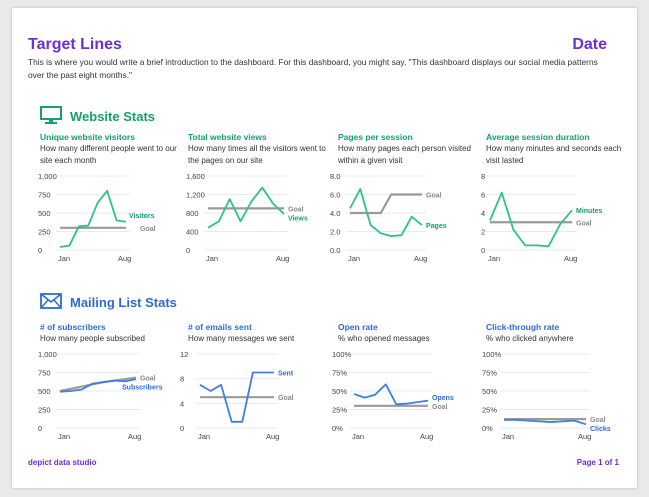 This screenshot has width=649, height=497. Describe the element at coordinates (530, 338) in the screenshot. I see `panel-description: % who clicked anywhere` at that location.